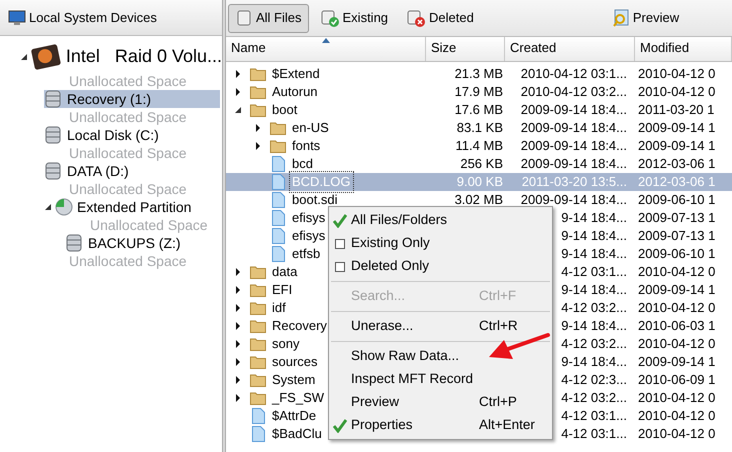 The width and height of the screenshot is (732, 452). Describe the element at coordinates (285, 110) in the screenshot. I see `file-name: boot` at that location.